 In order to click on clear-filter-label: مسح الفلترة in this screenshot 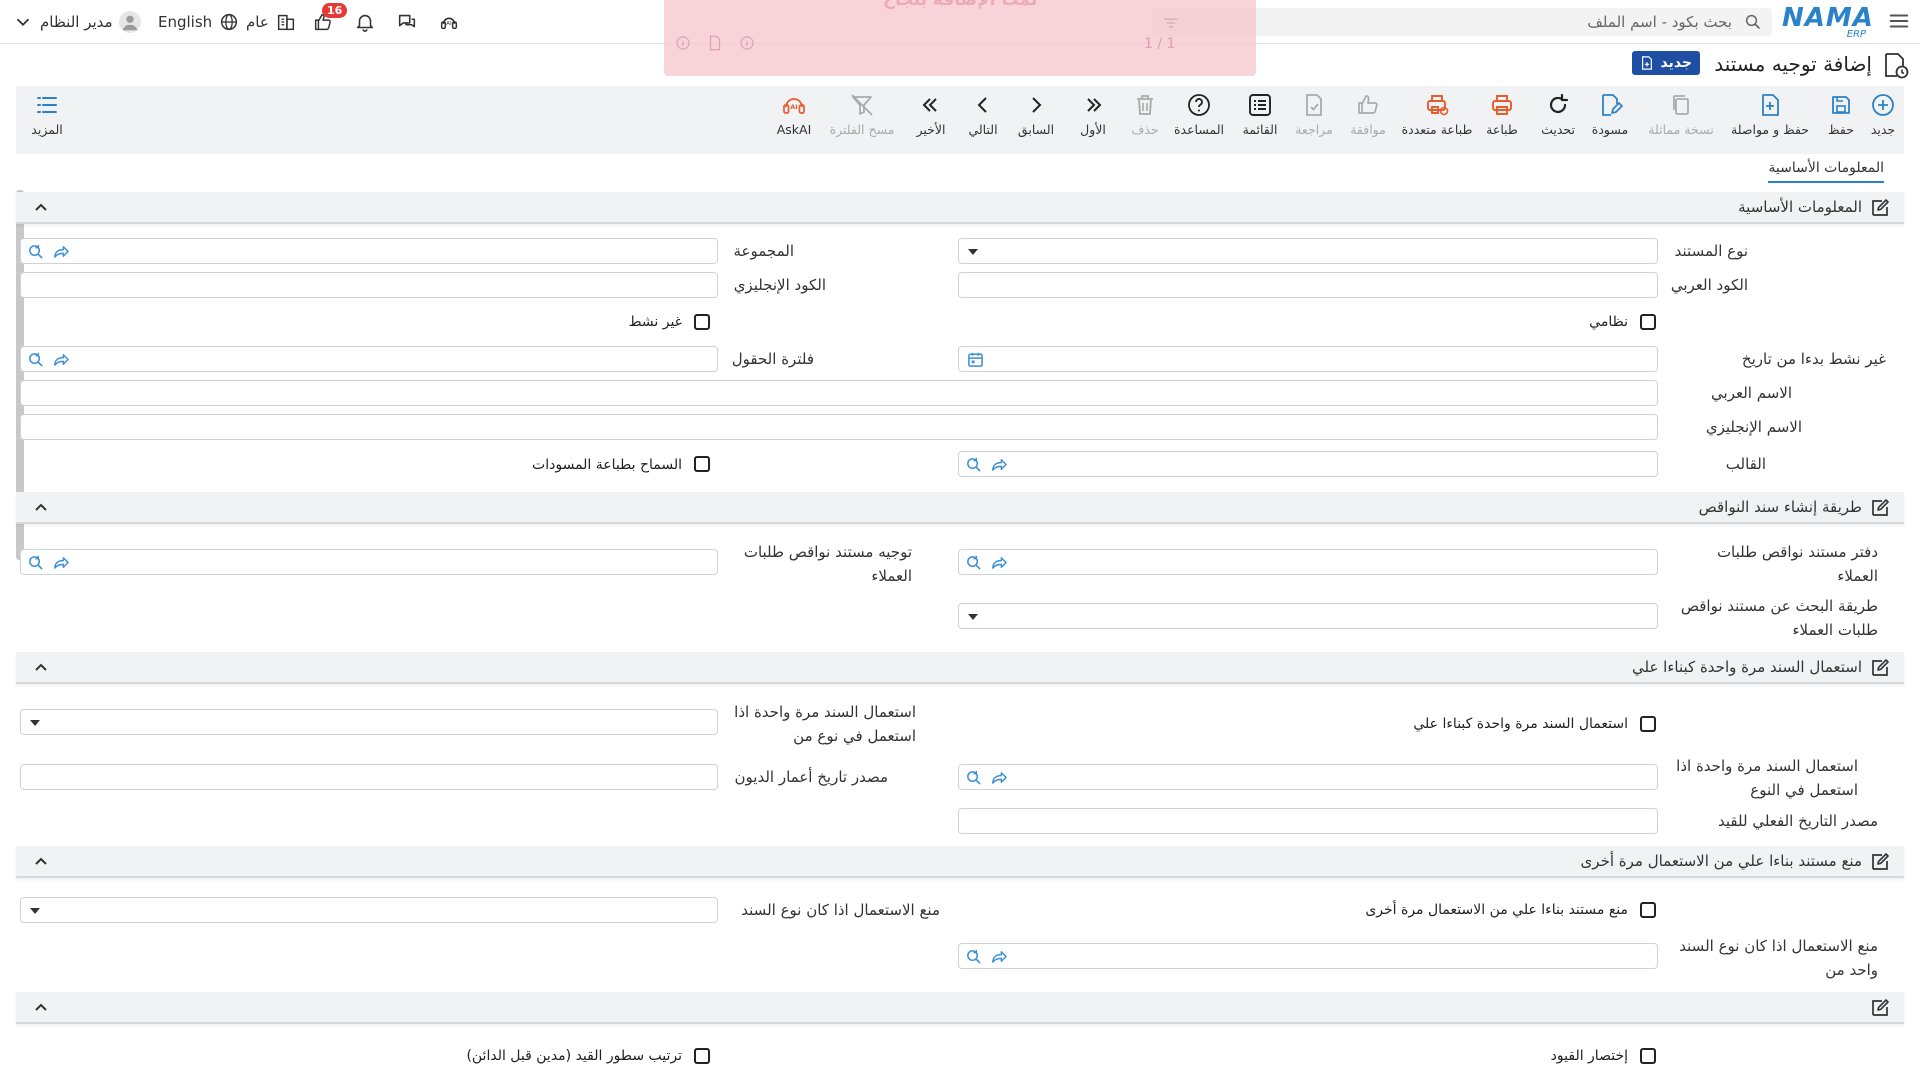, I will do `click(862, 129)`.